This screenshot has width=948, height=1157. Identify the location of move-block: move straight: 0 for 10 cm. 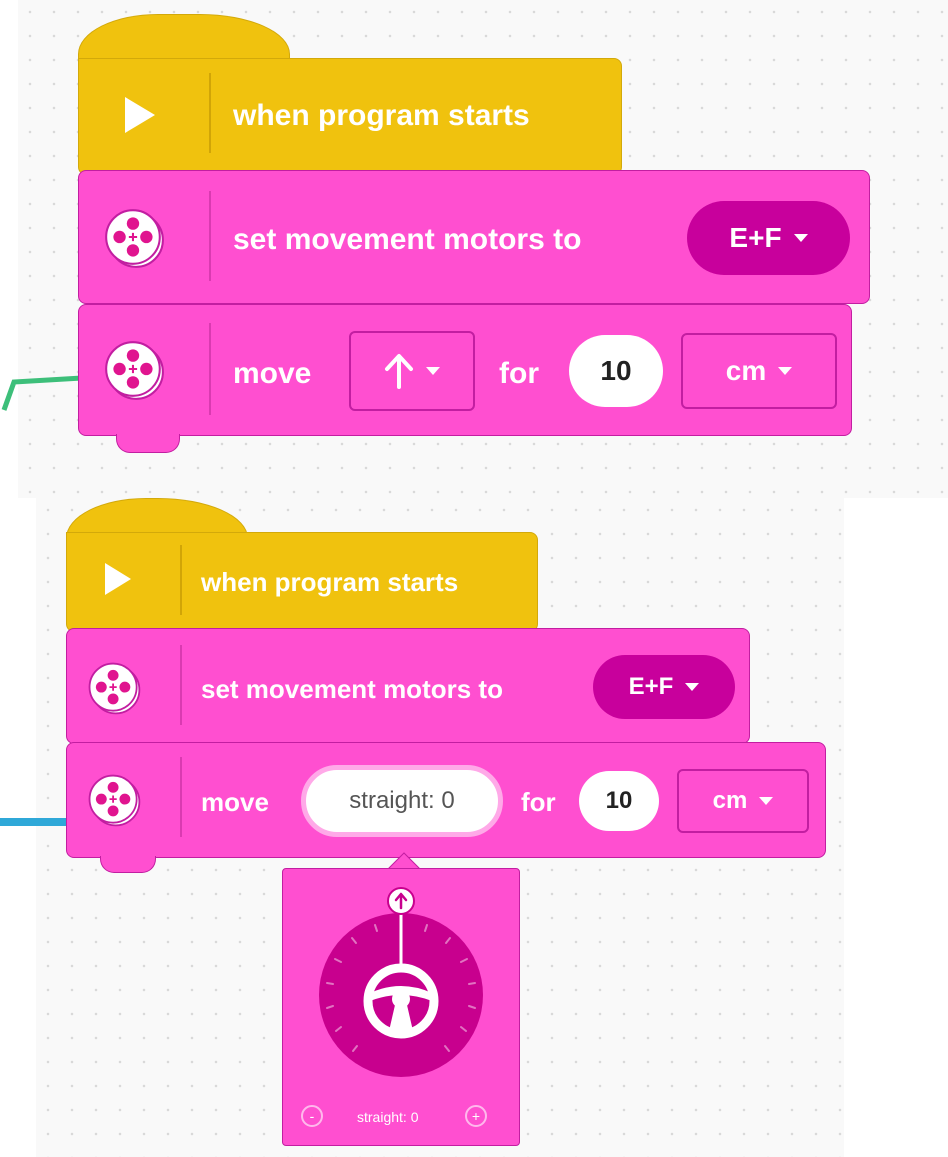
(446, 800).